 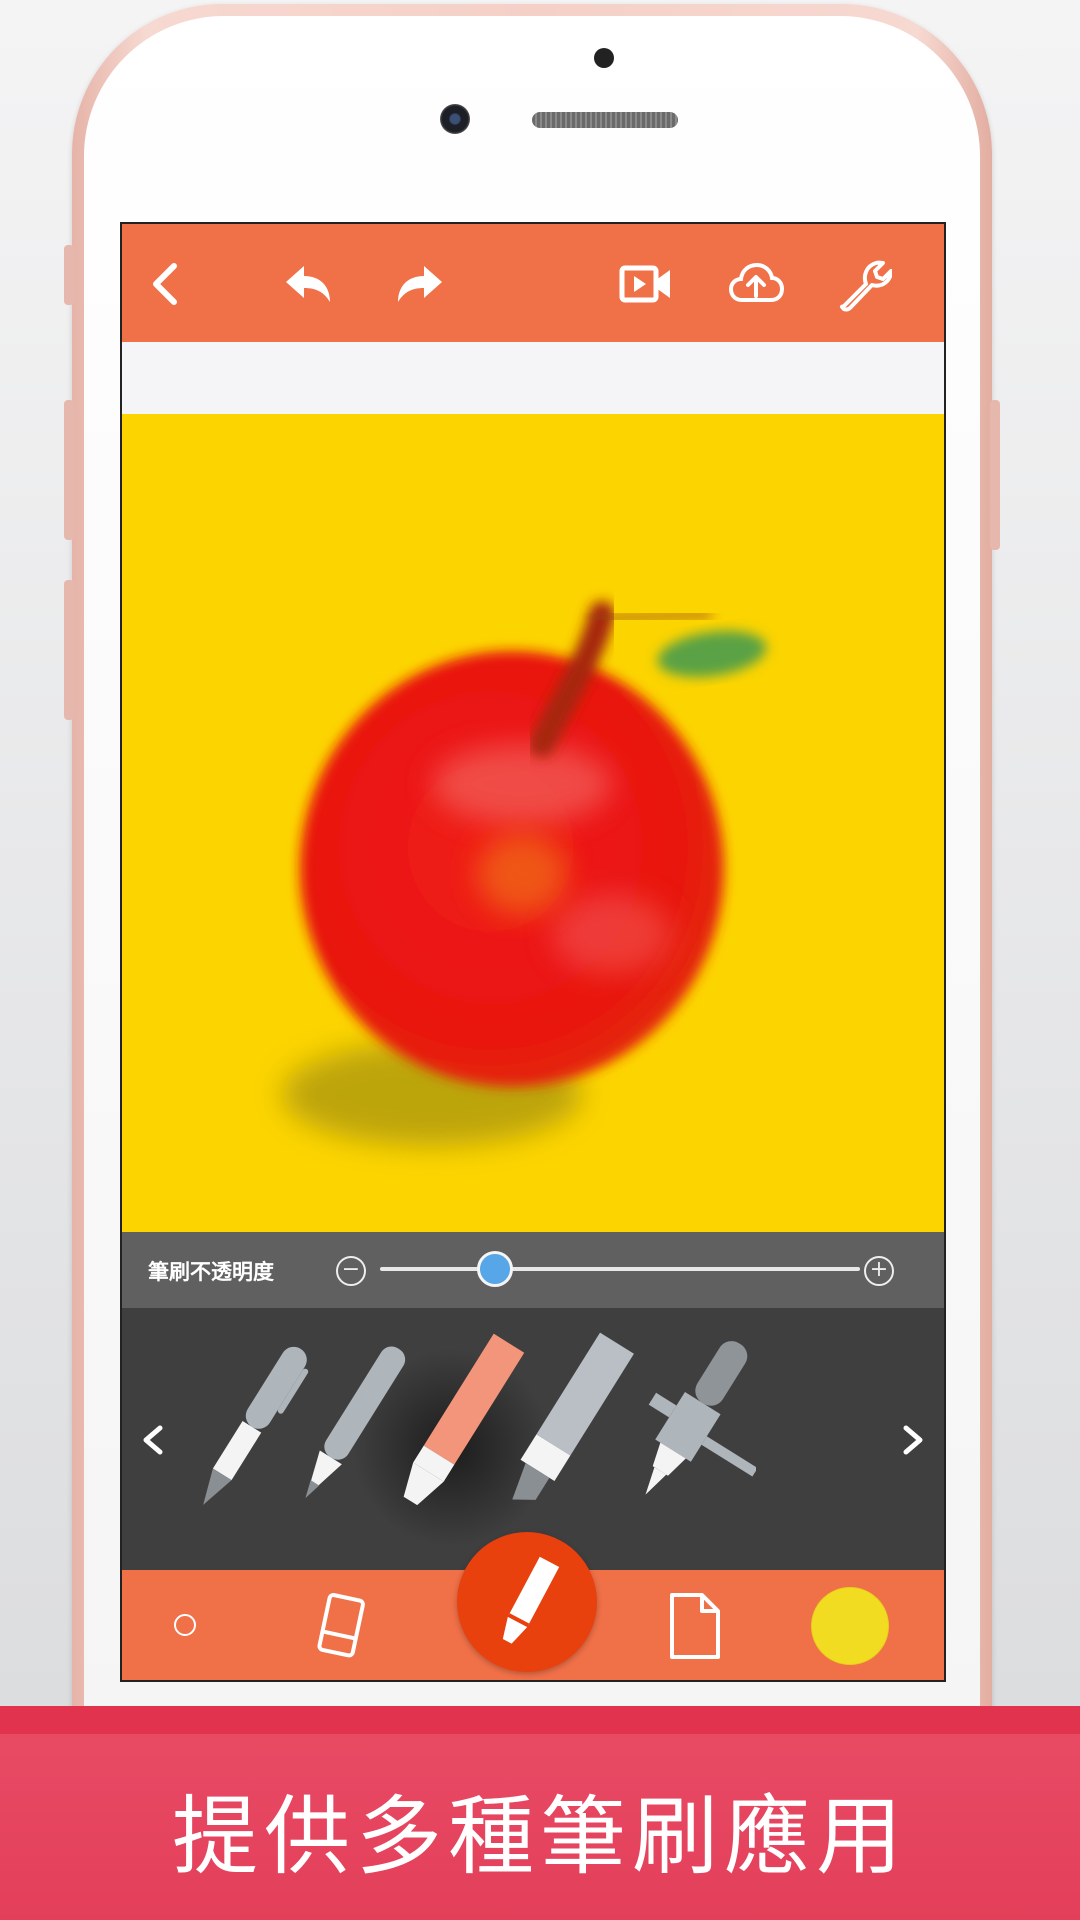 I want to click on undo-icon, so click(x=308, y=284).